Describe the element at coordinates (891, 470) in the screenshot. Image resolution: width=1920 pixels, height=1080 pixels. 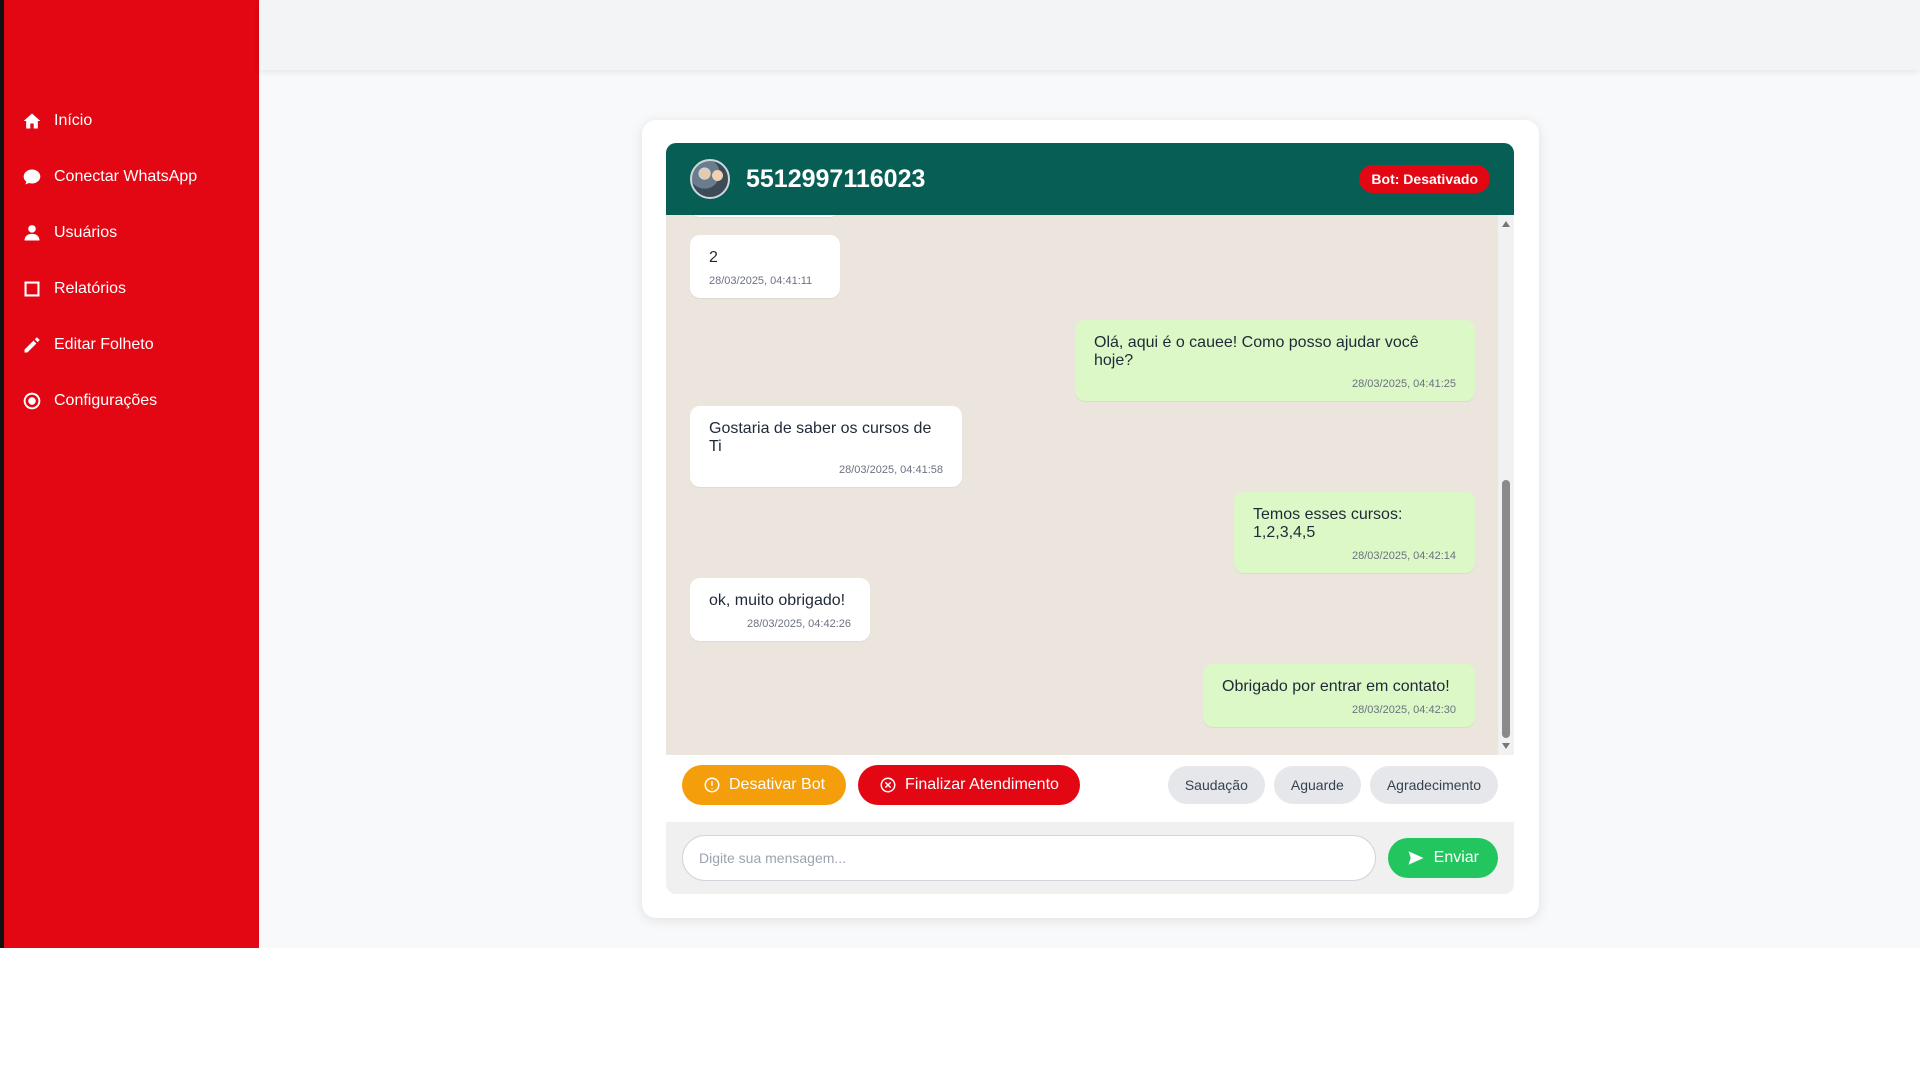
I see `message-time: 28/03/2025, 04:41:58` at that location.